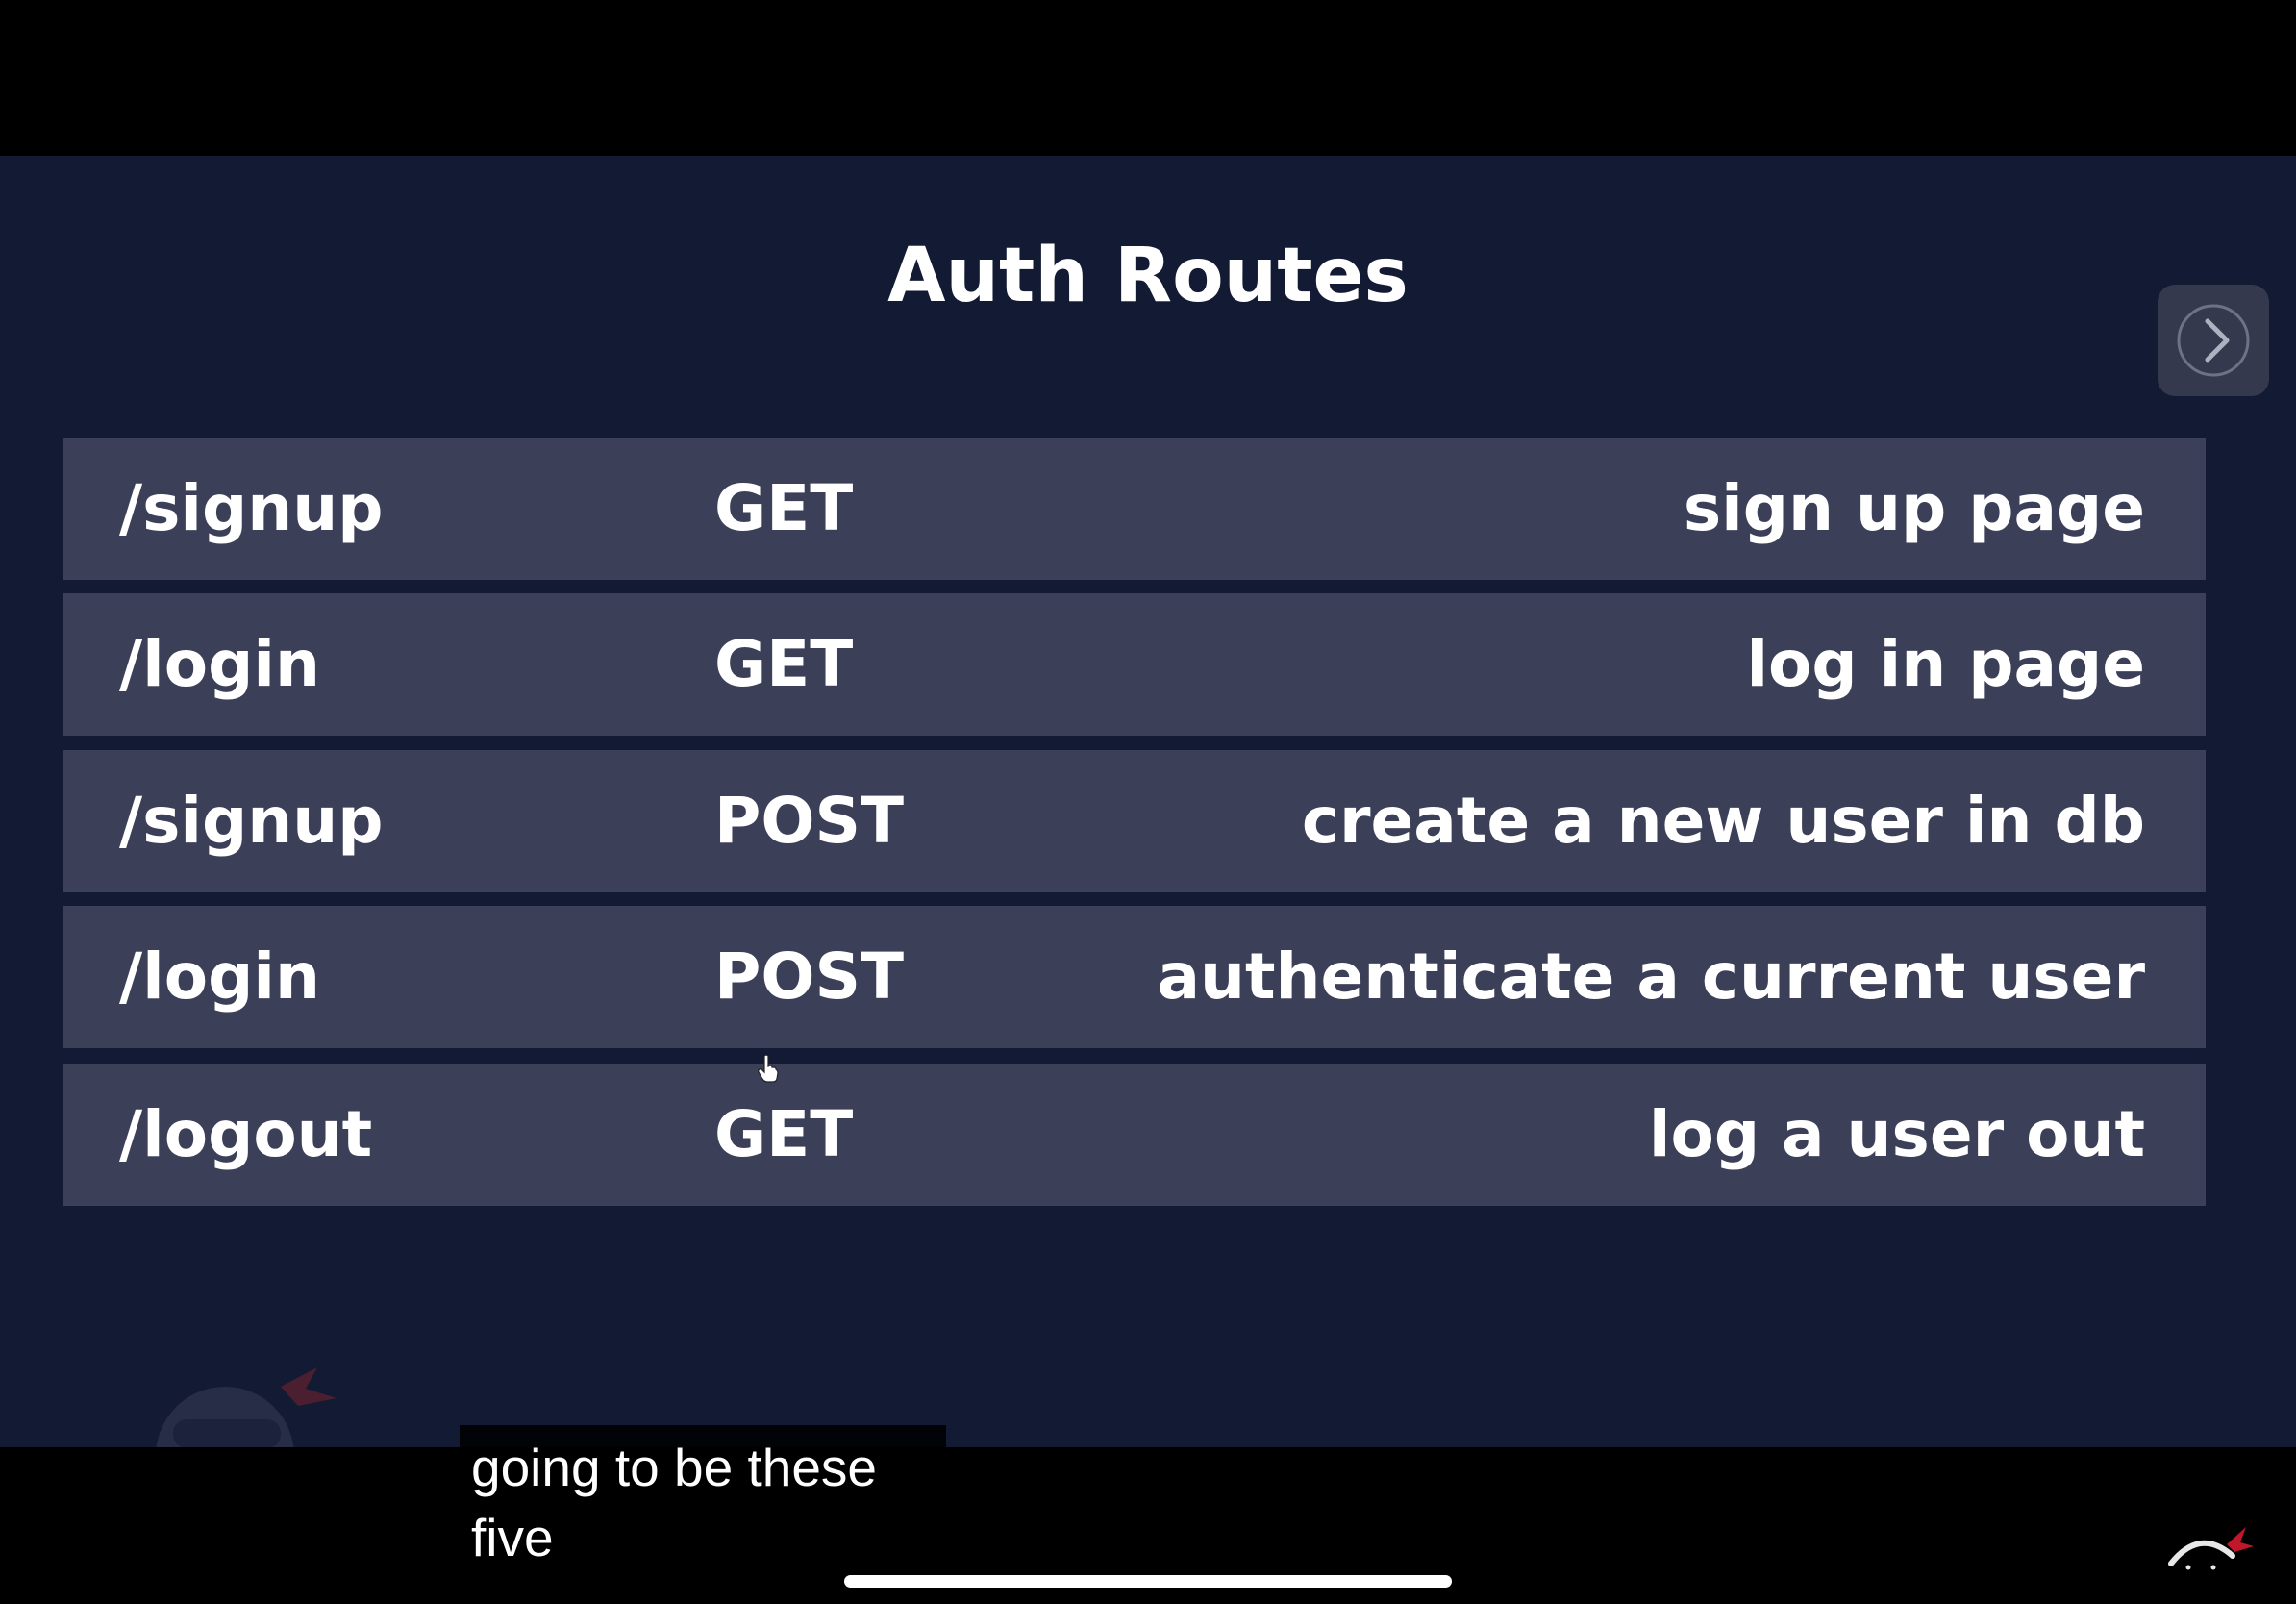 The image size is (2296, 1604). What do you see at coordinates (1896, 1134) in the screenshot?
I see `route-description: log a user out` at bounding box center [1896, 1134].